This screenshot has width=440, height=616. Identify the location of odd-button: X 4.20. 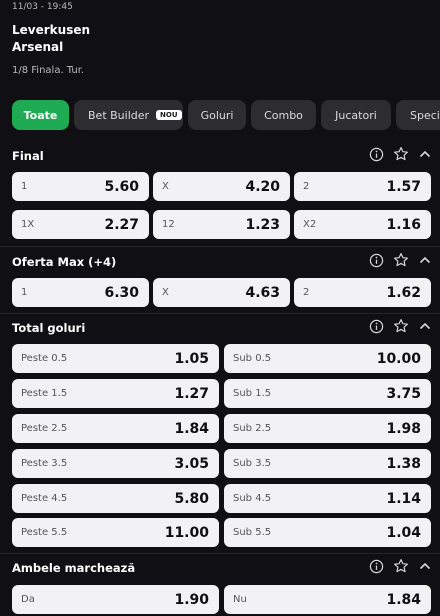
(221, 186).